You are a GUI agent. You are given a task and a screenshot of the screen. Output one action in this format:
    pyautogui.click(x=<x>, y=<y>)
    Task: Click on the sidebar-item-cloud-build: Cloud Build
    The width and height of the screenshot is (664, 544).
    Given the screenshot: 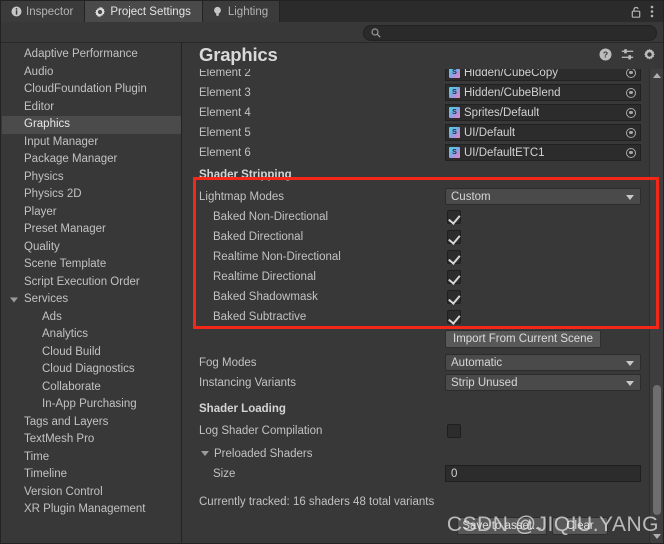 What is the action you would take?
    pyautogui.click(x=91, y=353)
    